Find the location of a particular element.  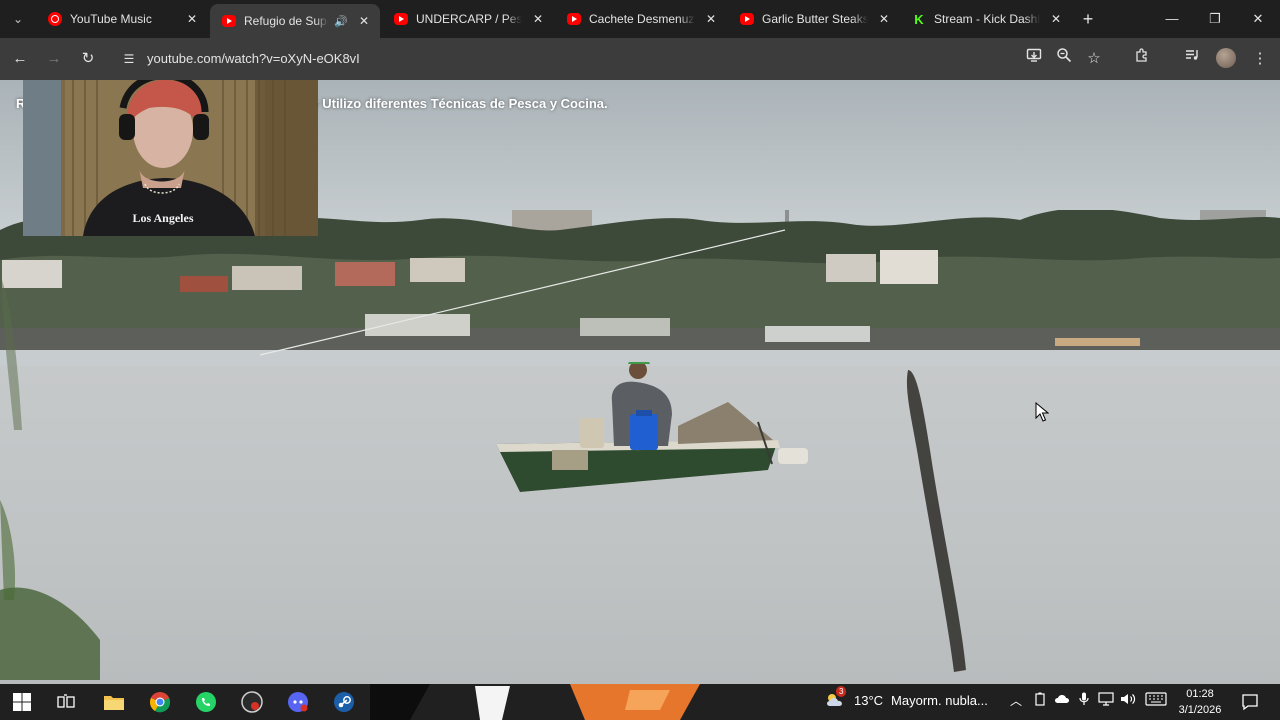

webcam-shirt-text: Los Angeles is located at coordinates (162, 218).